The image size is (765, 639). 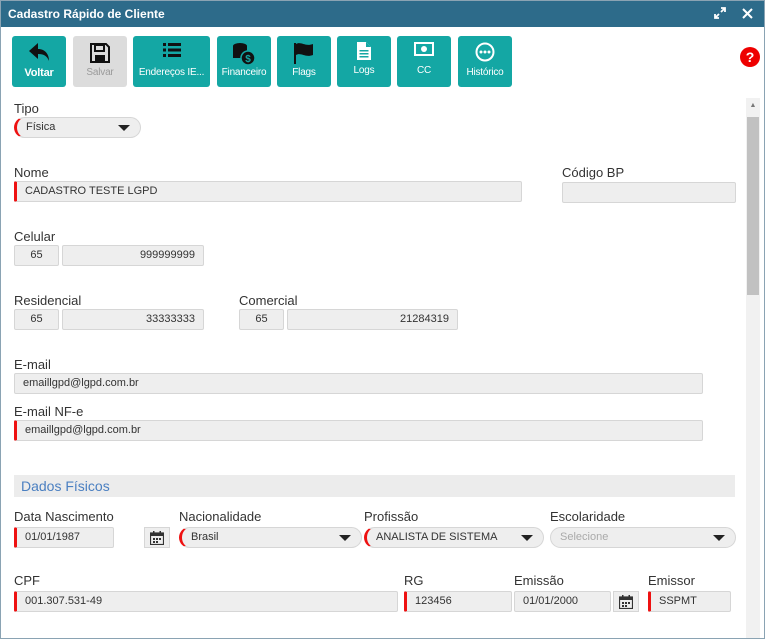 What do you see at coordinates (753, 106) in the screenshot?
I see `scroll-up-arrow-icon: ▲` at bounding box center [753, 106].